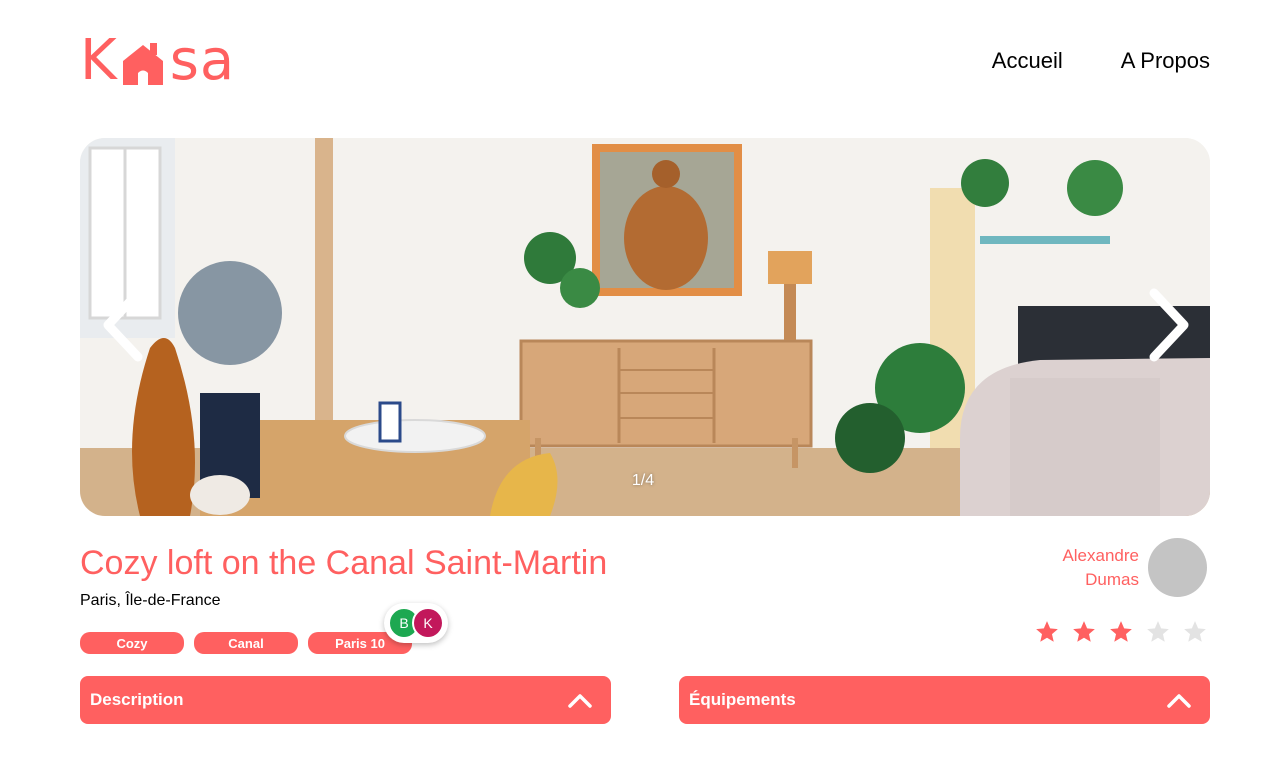 This screenshot has height=766, width=1267. I want to click on host-first-name: Alexandre, so click(1100, 555).